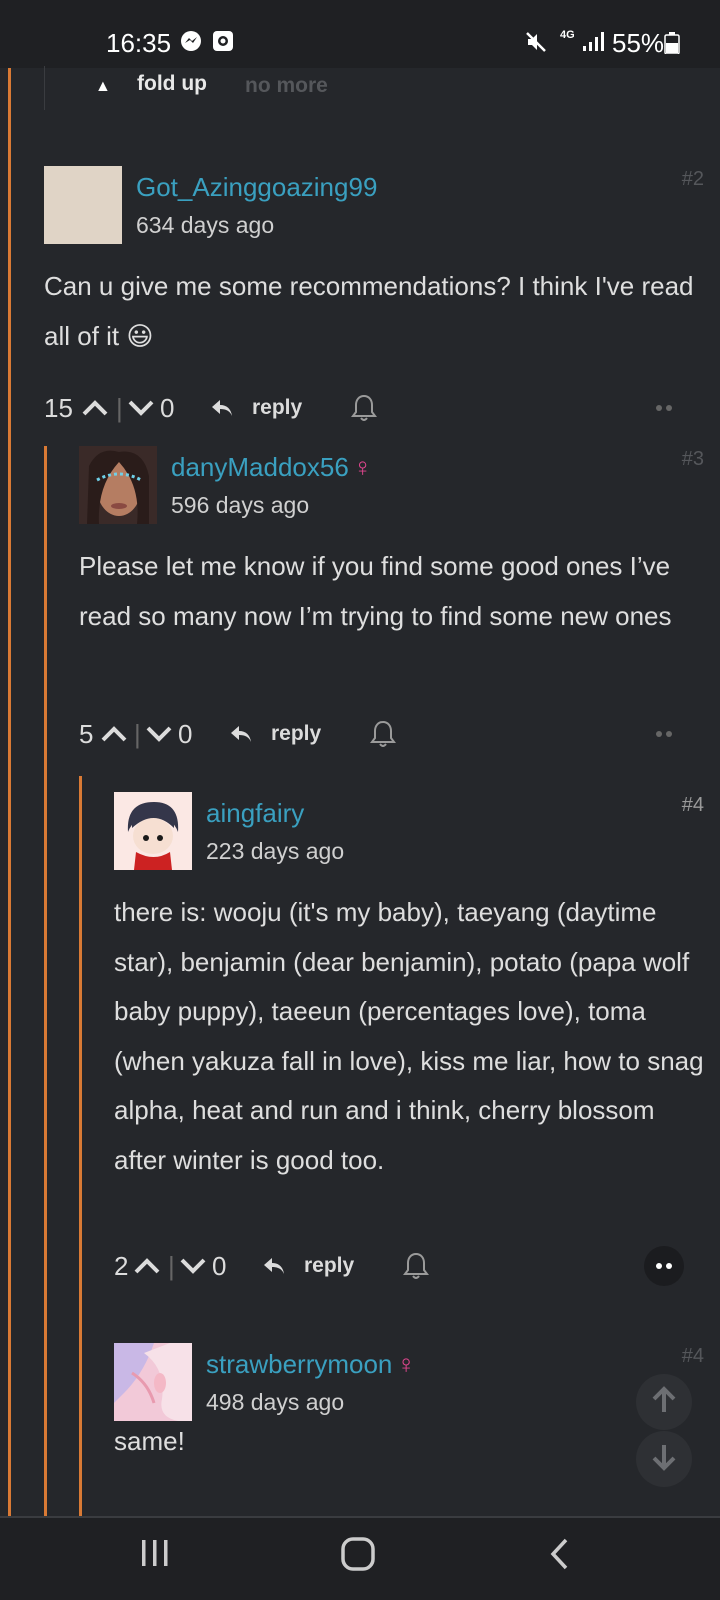 This screenshot has width=720, height=1600. What do you see at coordinates (58, 407) in the screenshot?
I see `like-count: 15` at bounding box center [58, 407].